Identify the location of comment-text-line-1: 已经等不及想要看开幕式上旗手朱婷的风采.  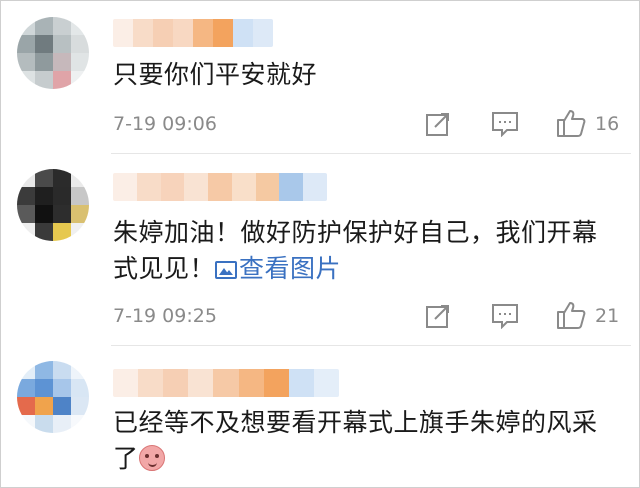
(355, 422).